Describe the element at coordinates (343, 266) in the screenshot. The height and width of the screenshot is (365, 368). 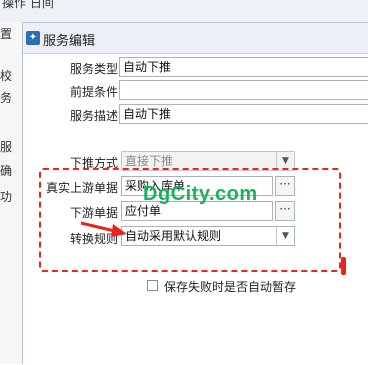
I see `annotation-marker` at that location.